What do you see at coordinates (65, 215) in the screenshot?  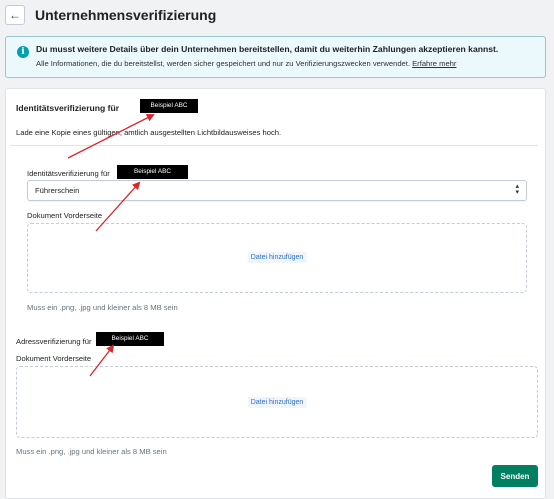 I see `front-document-label: Dokument Vorderseite` at bounding box center [65, 215].